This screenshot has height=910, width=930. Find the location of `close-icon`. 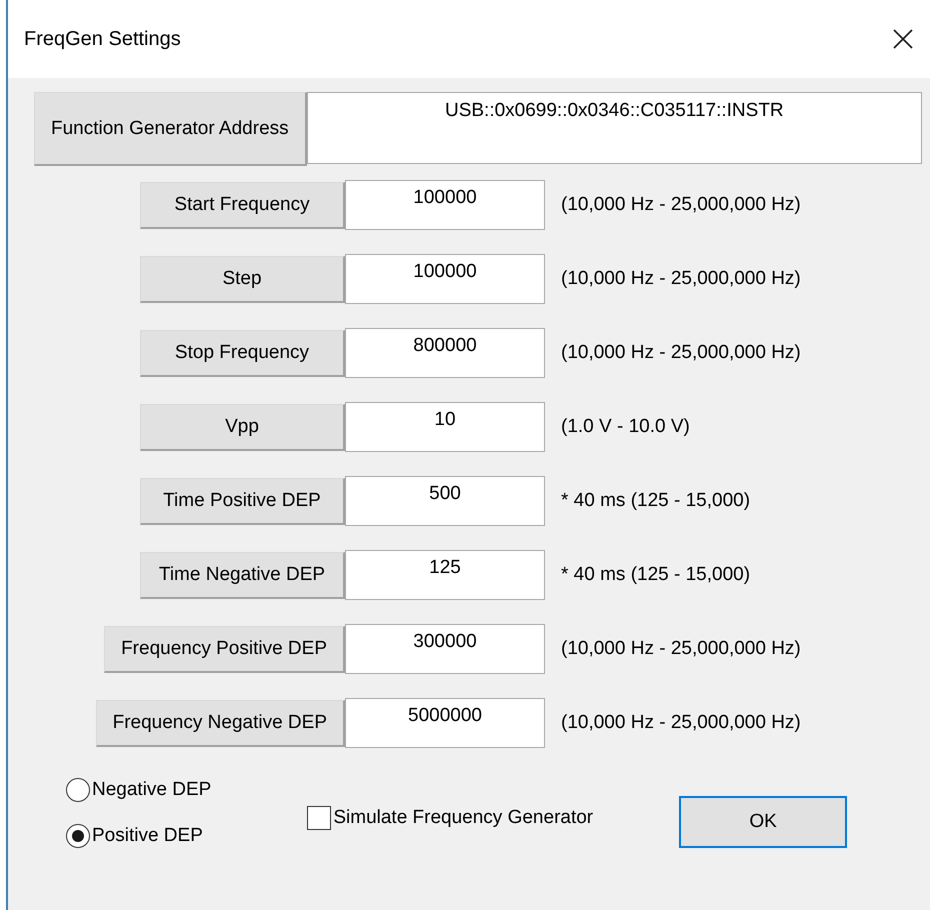

close-icon is located at coordinates (903, 39).